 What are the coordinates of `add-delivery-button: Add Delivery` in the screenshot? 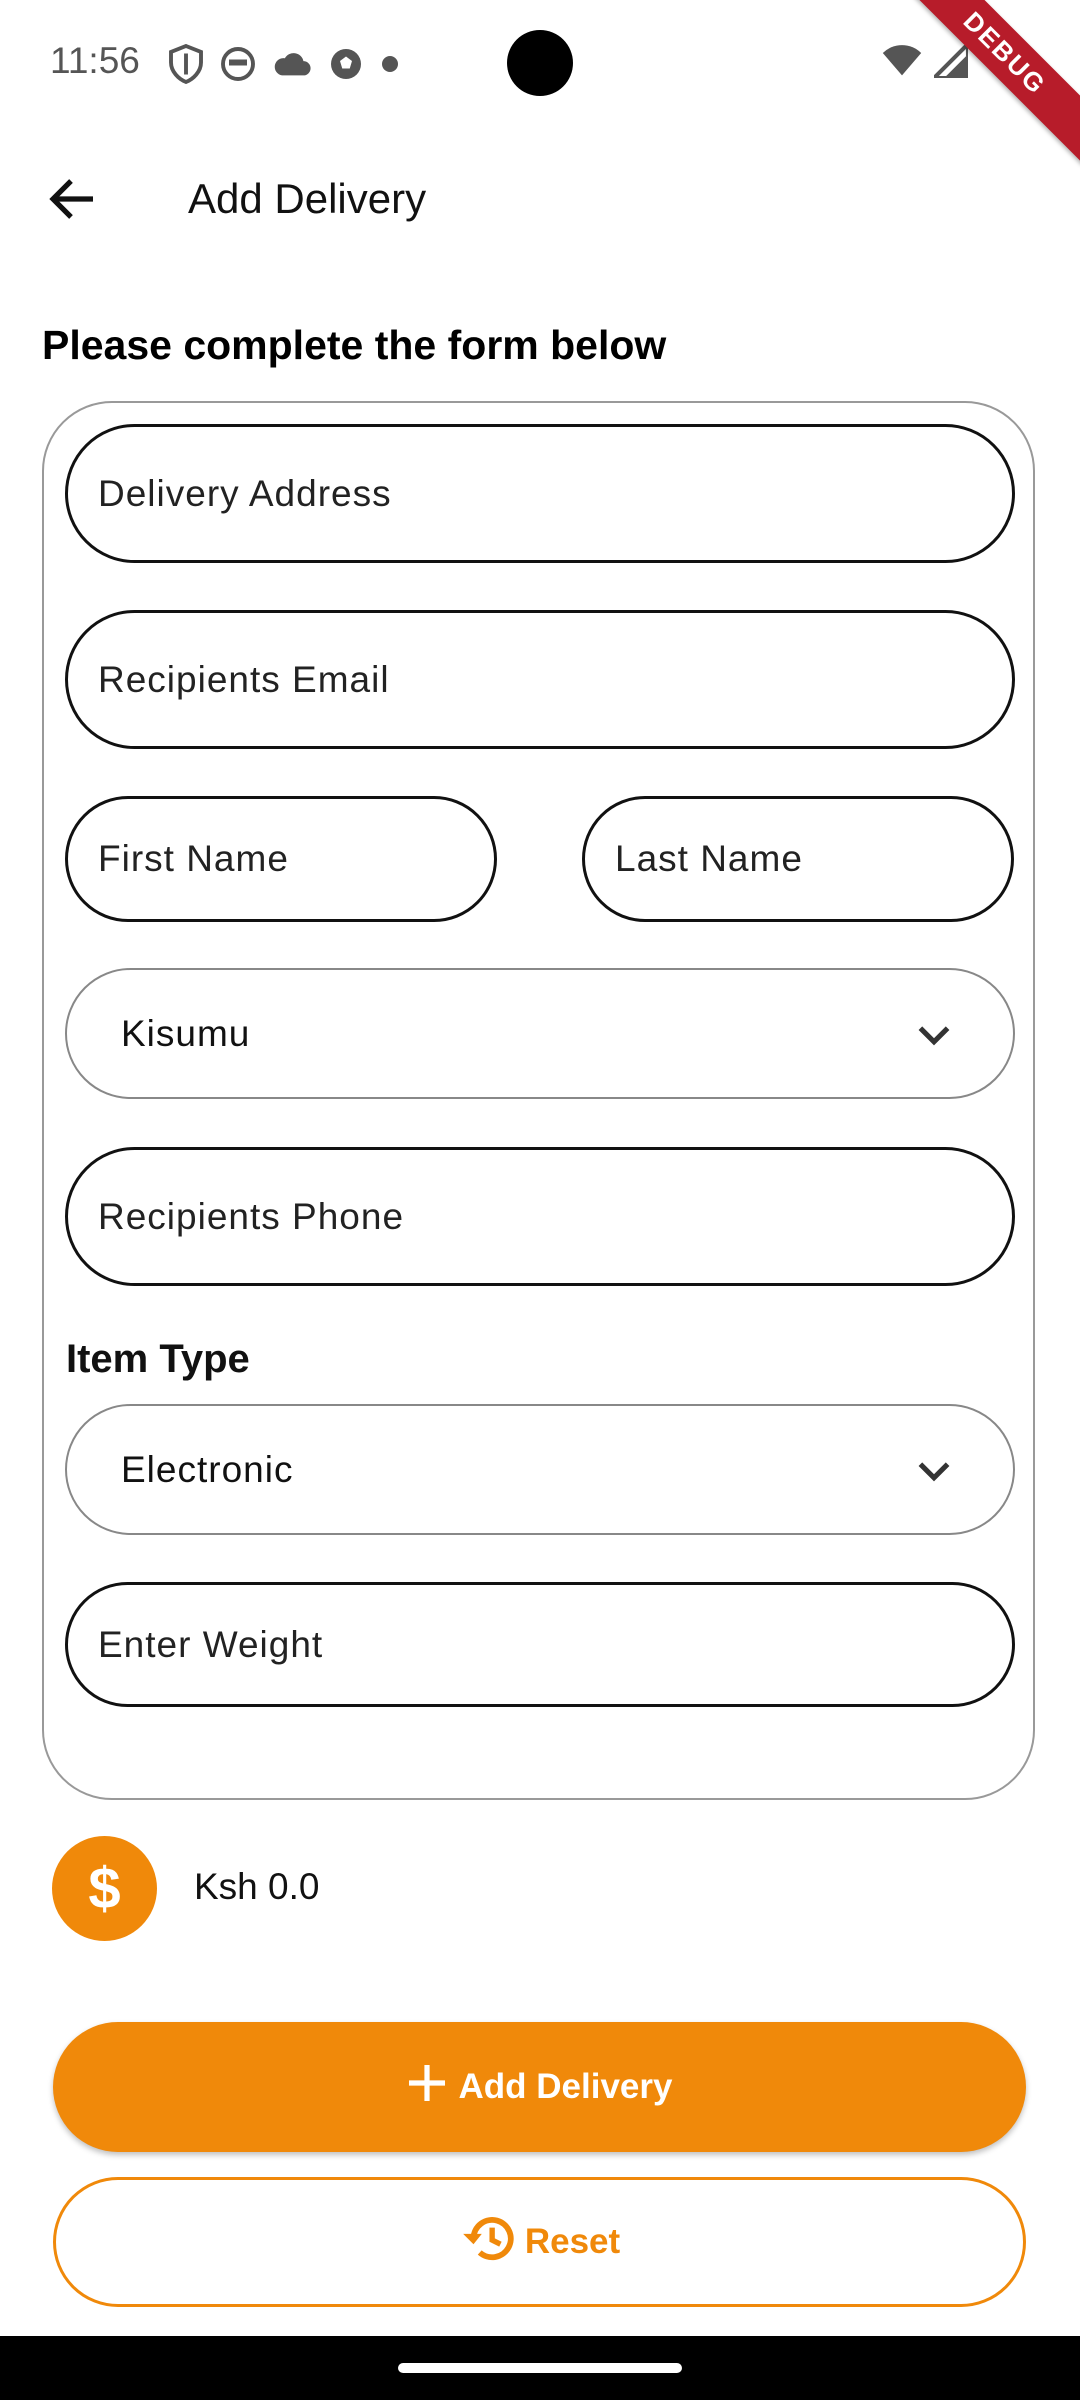 It's located at (539, 2087).